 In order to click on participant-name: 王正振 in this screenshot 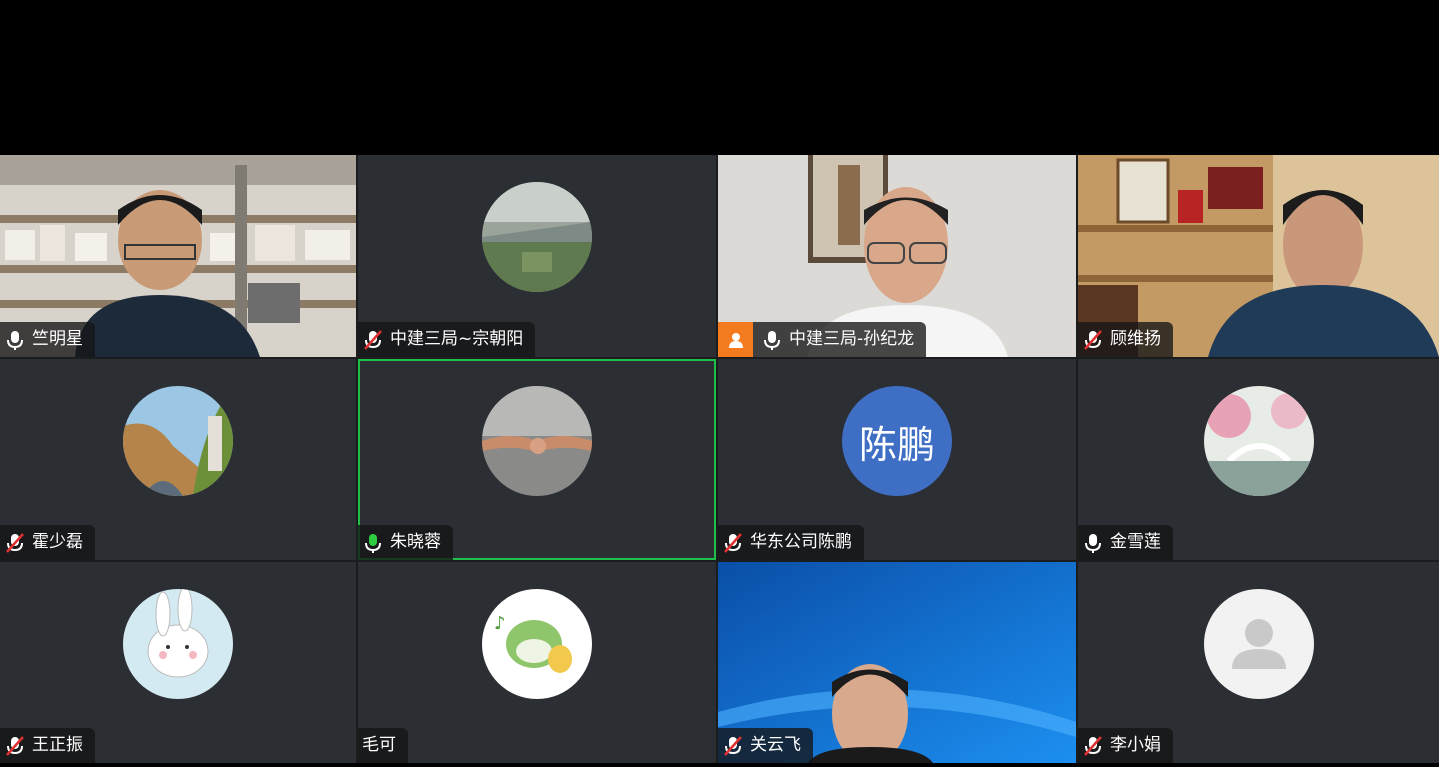, I will do `click(57, 745)`.